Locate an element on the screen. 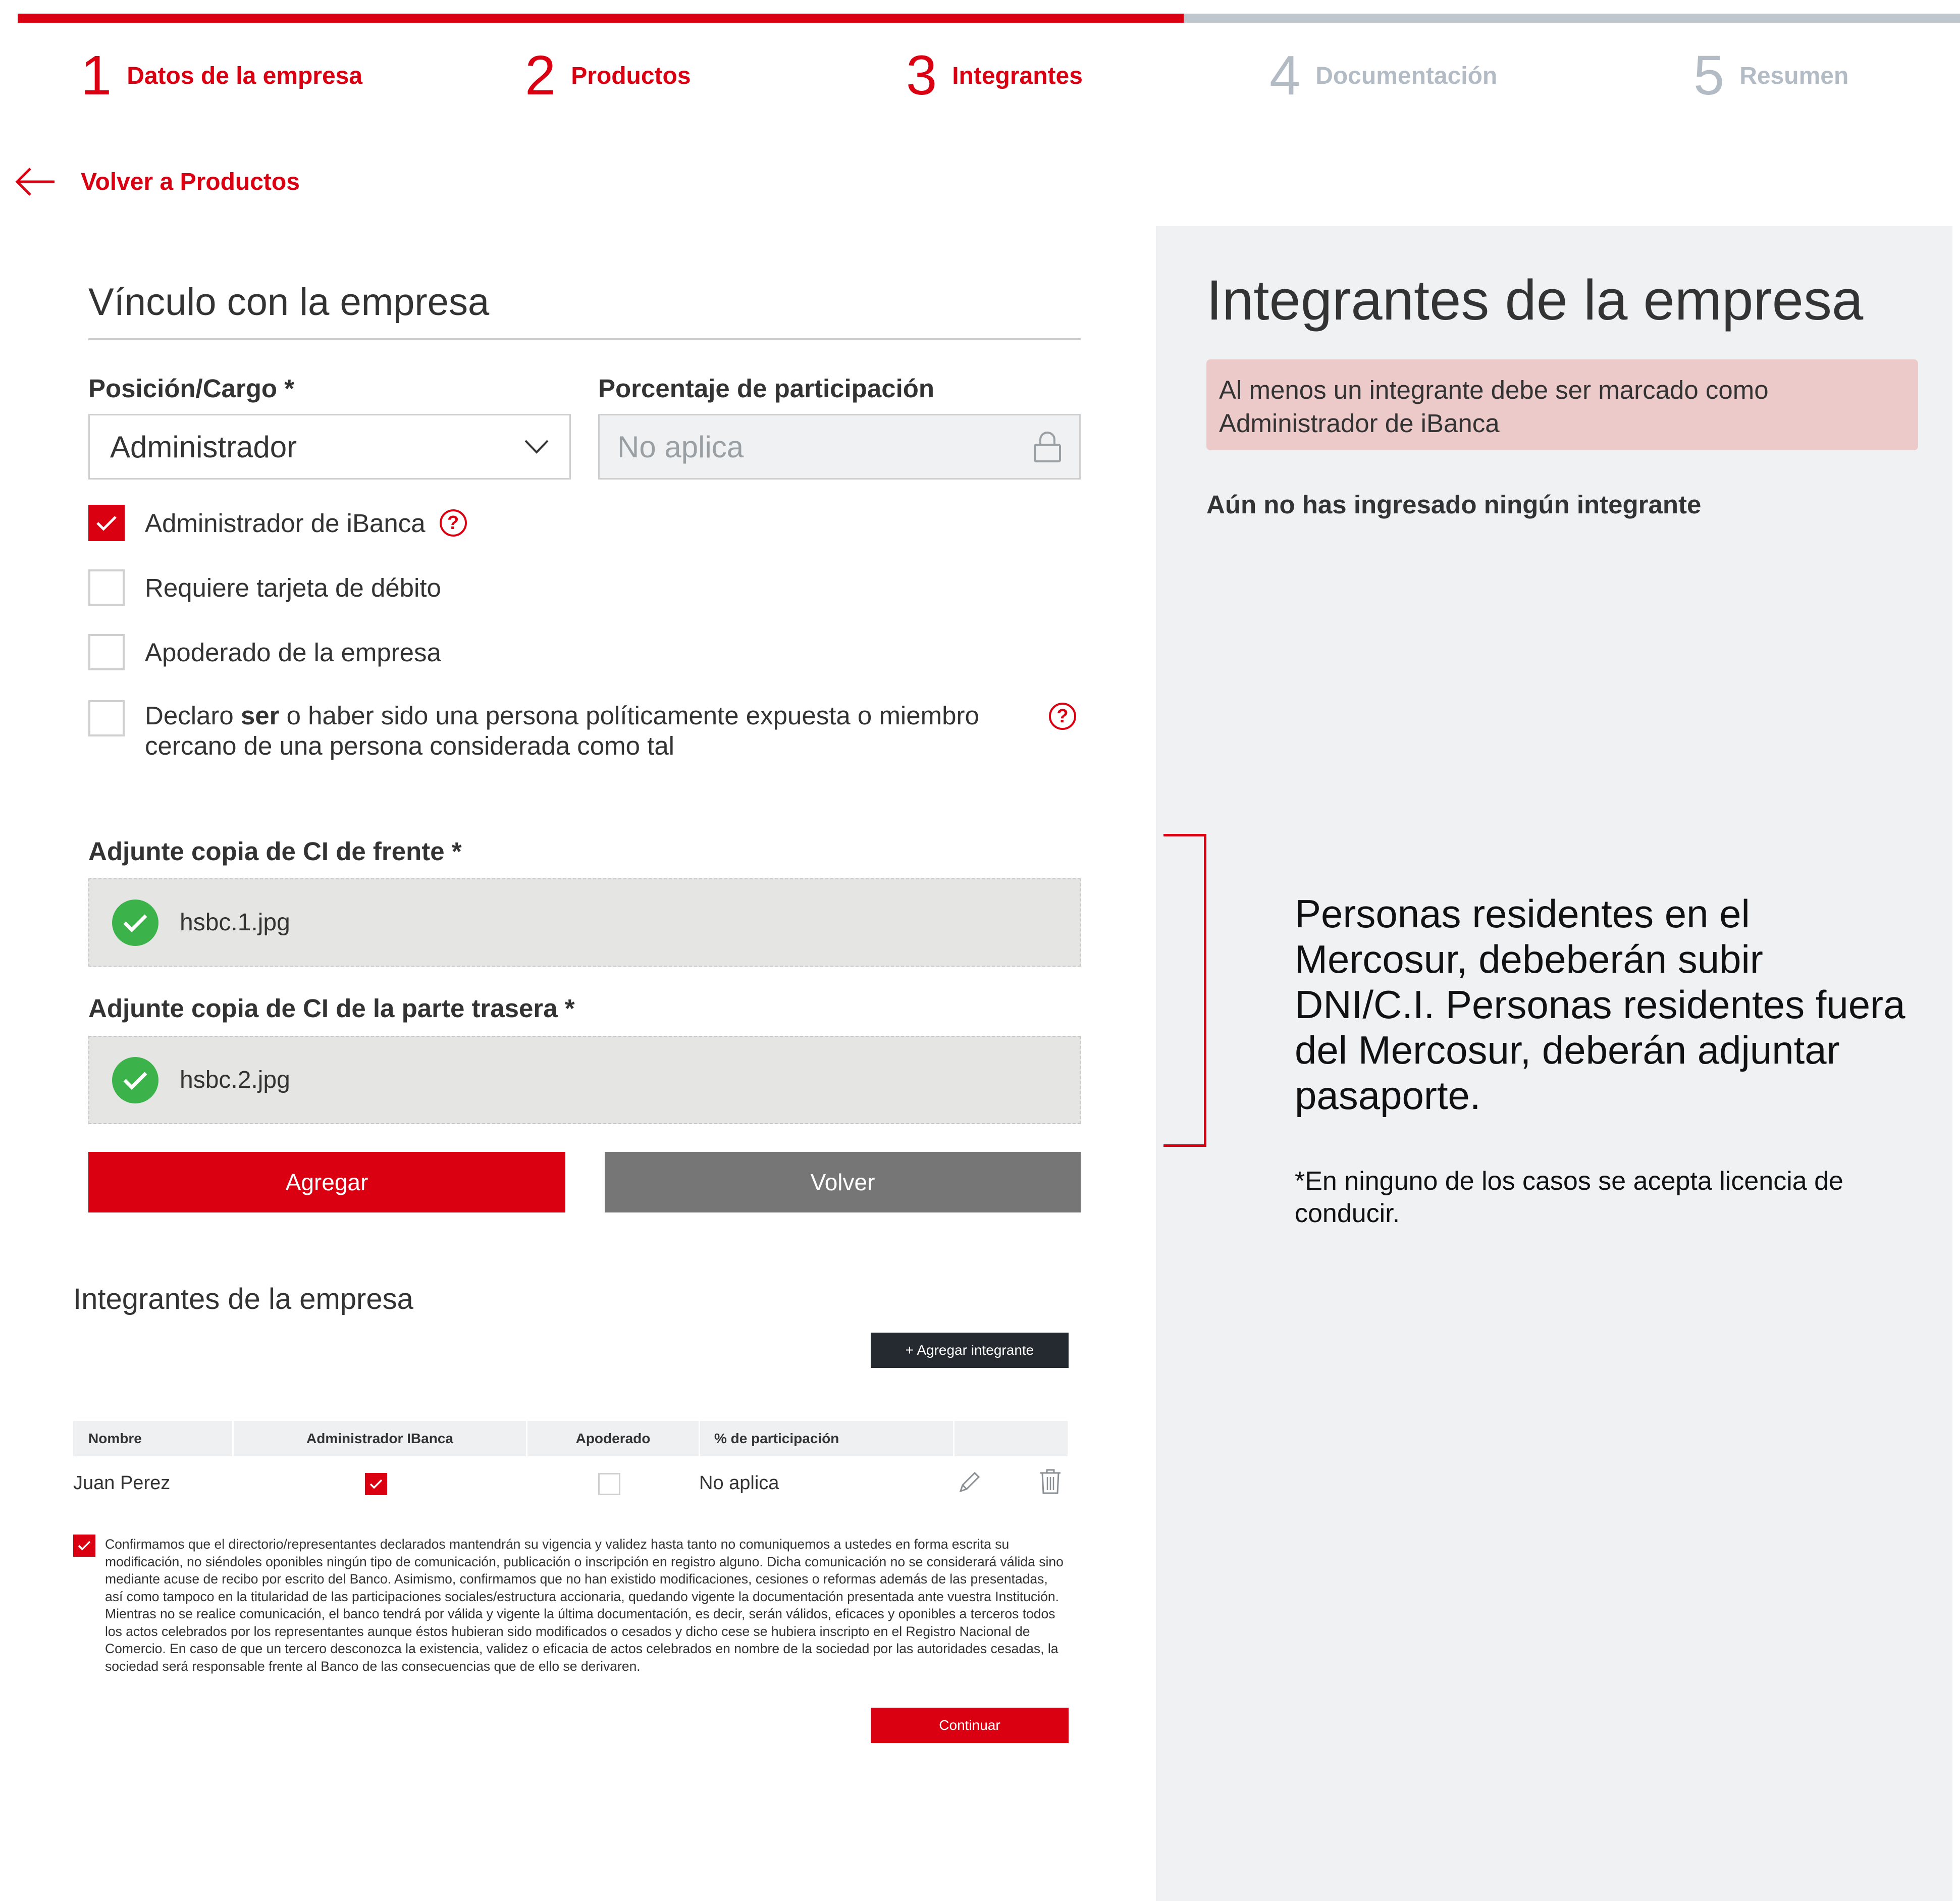  step-label: Integrantes is located at coordinates (1017, 75).